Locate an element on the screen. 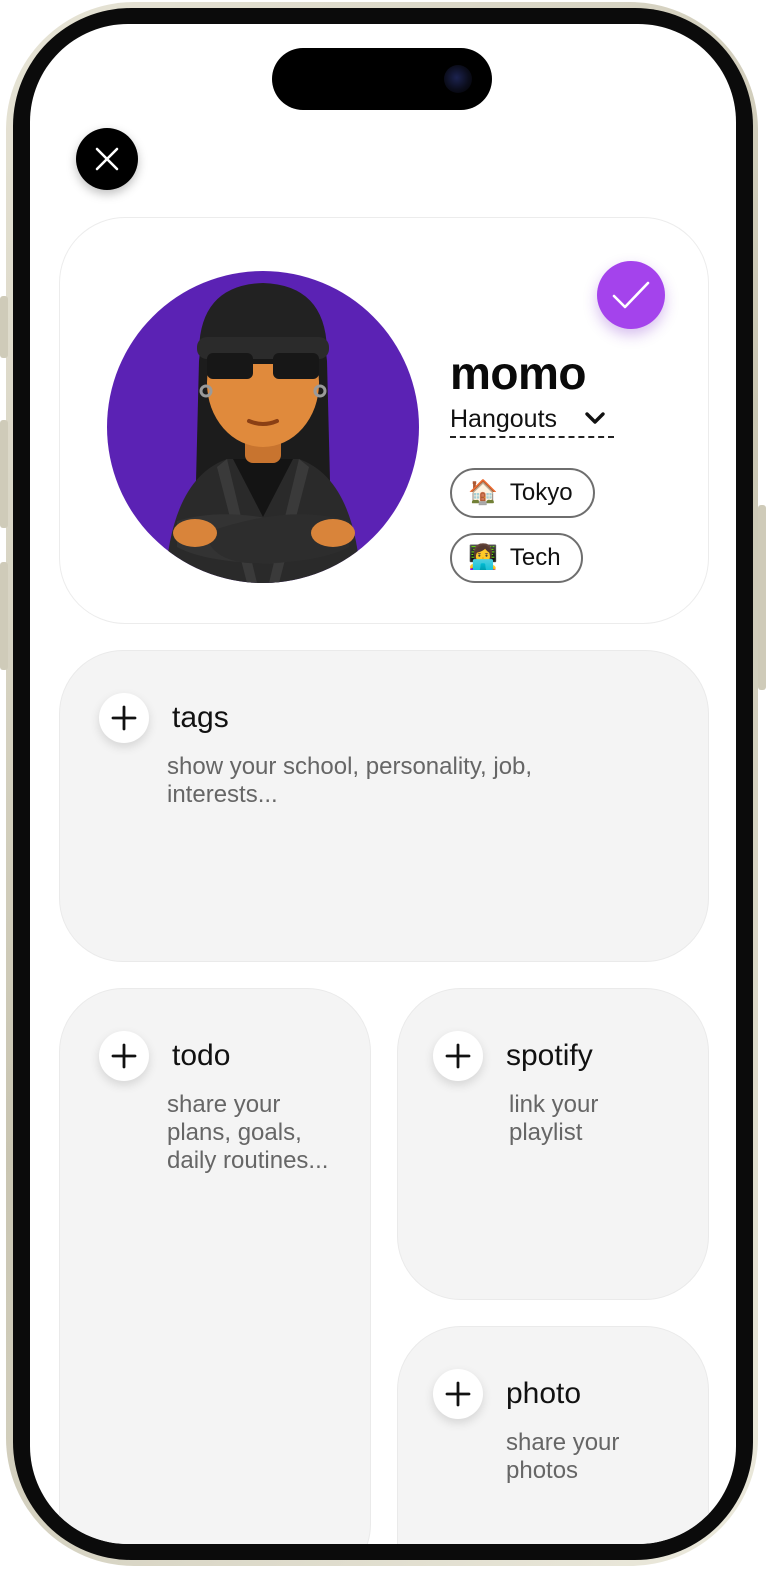 The height and width of the screenshot is (1570, 766). dynamic-island is located at coordinates (382, 79).